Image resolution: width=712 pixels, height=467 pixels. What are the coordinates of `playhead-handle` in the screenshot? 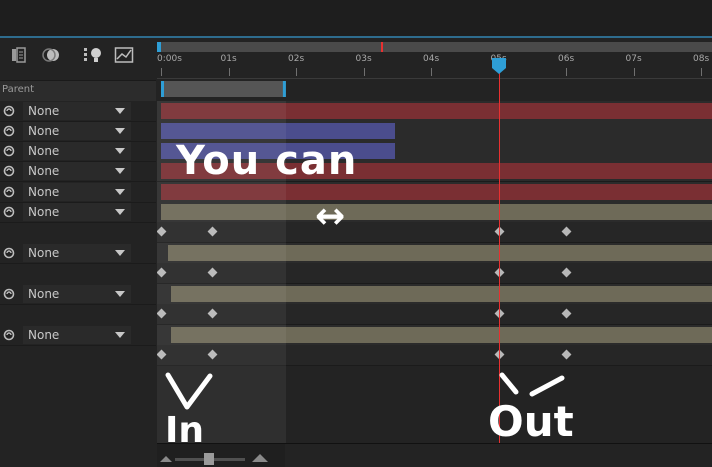 It's located at (499, 66).